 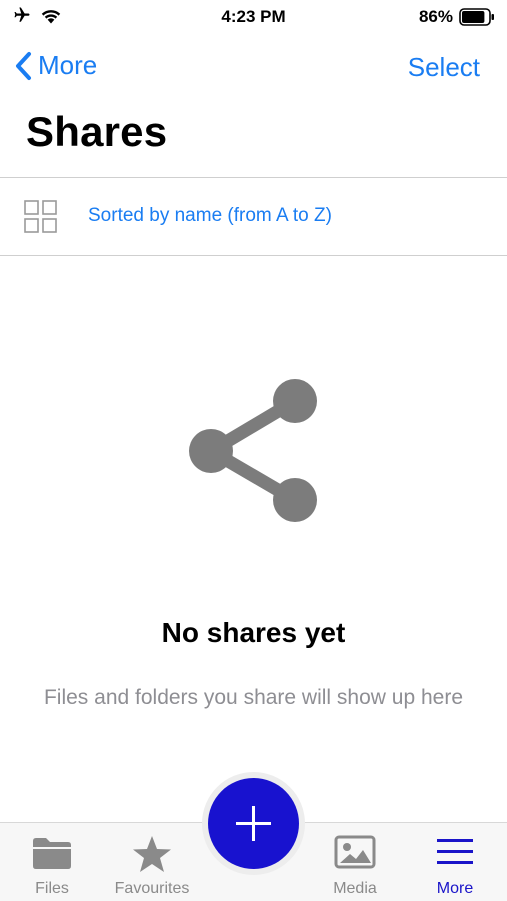 I want to click on tab-favourites-label: Favourites, so click(x=152, y=888).